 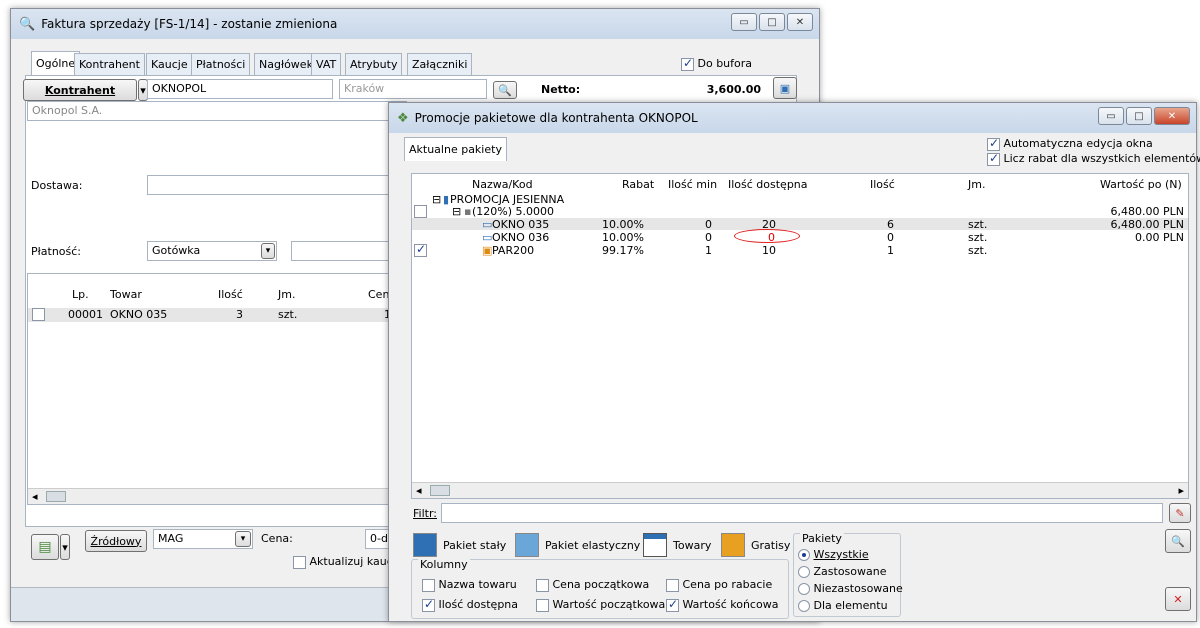 What do you see at coordinates (719, 585) in the screenshot?
I see `opt-cena-po: Cena po rabacie` at bounding box center [719, 585].